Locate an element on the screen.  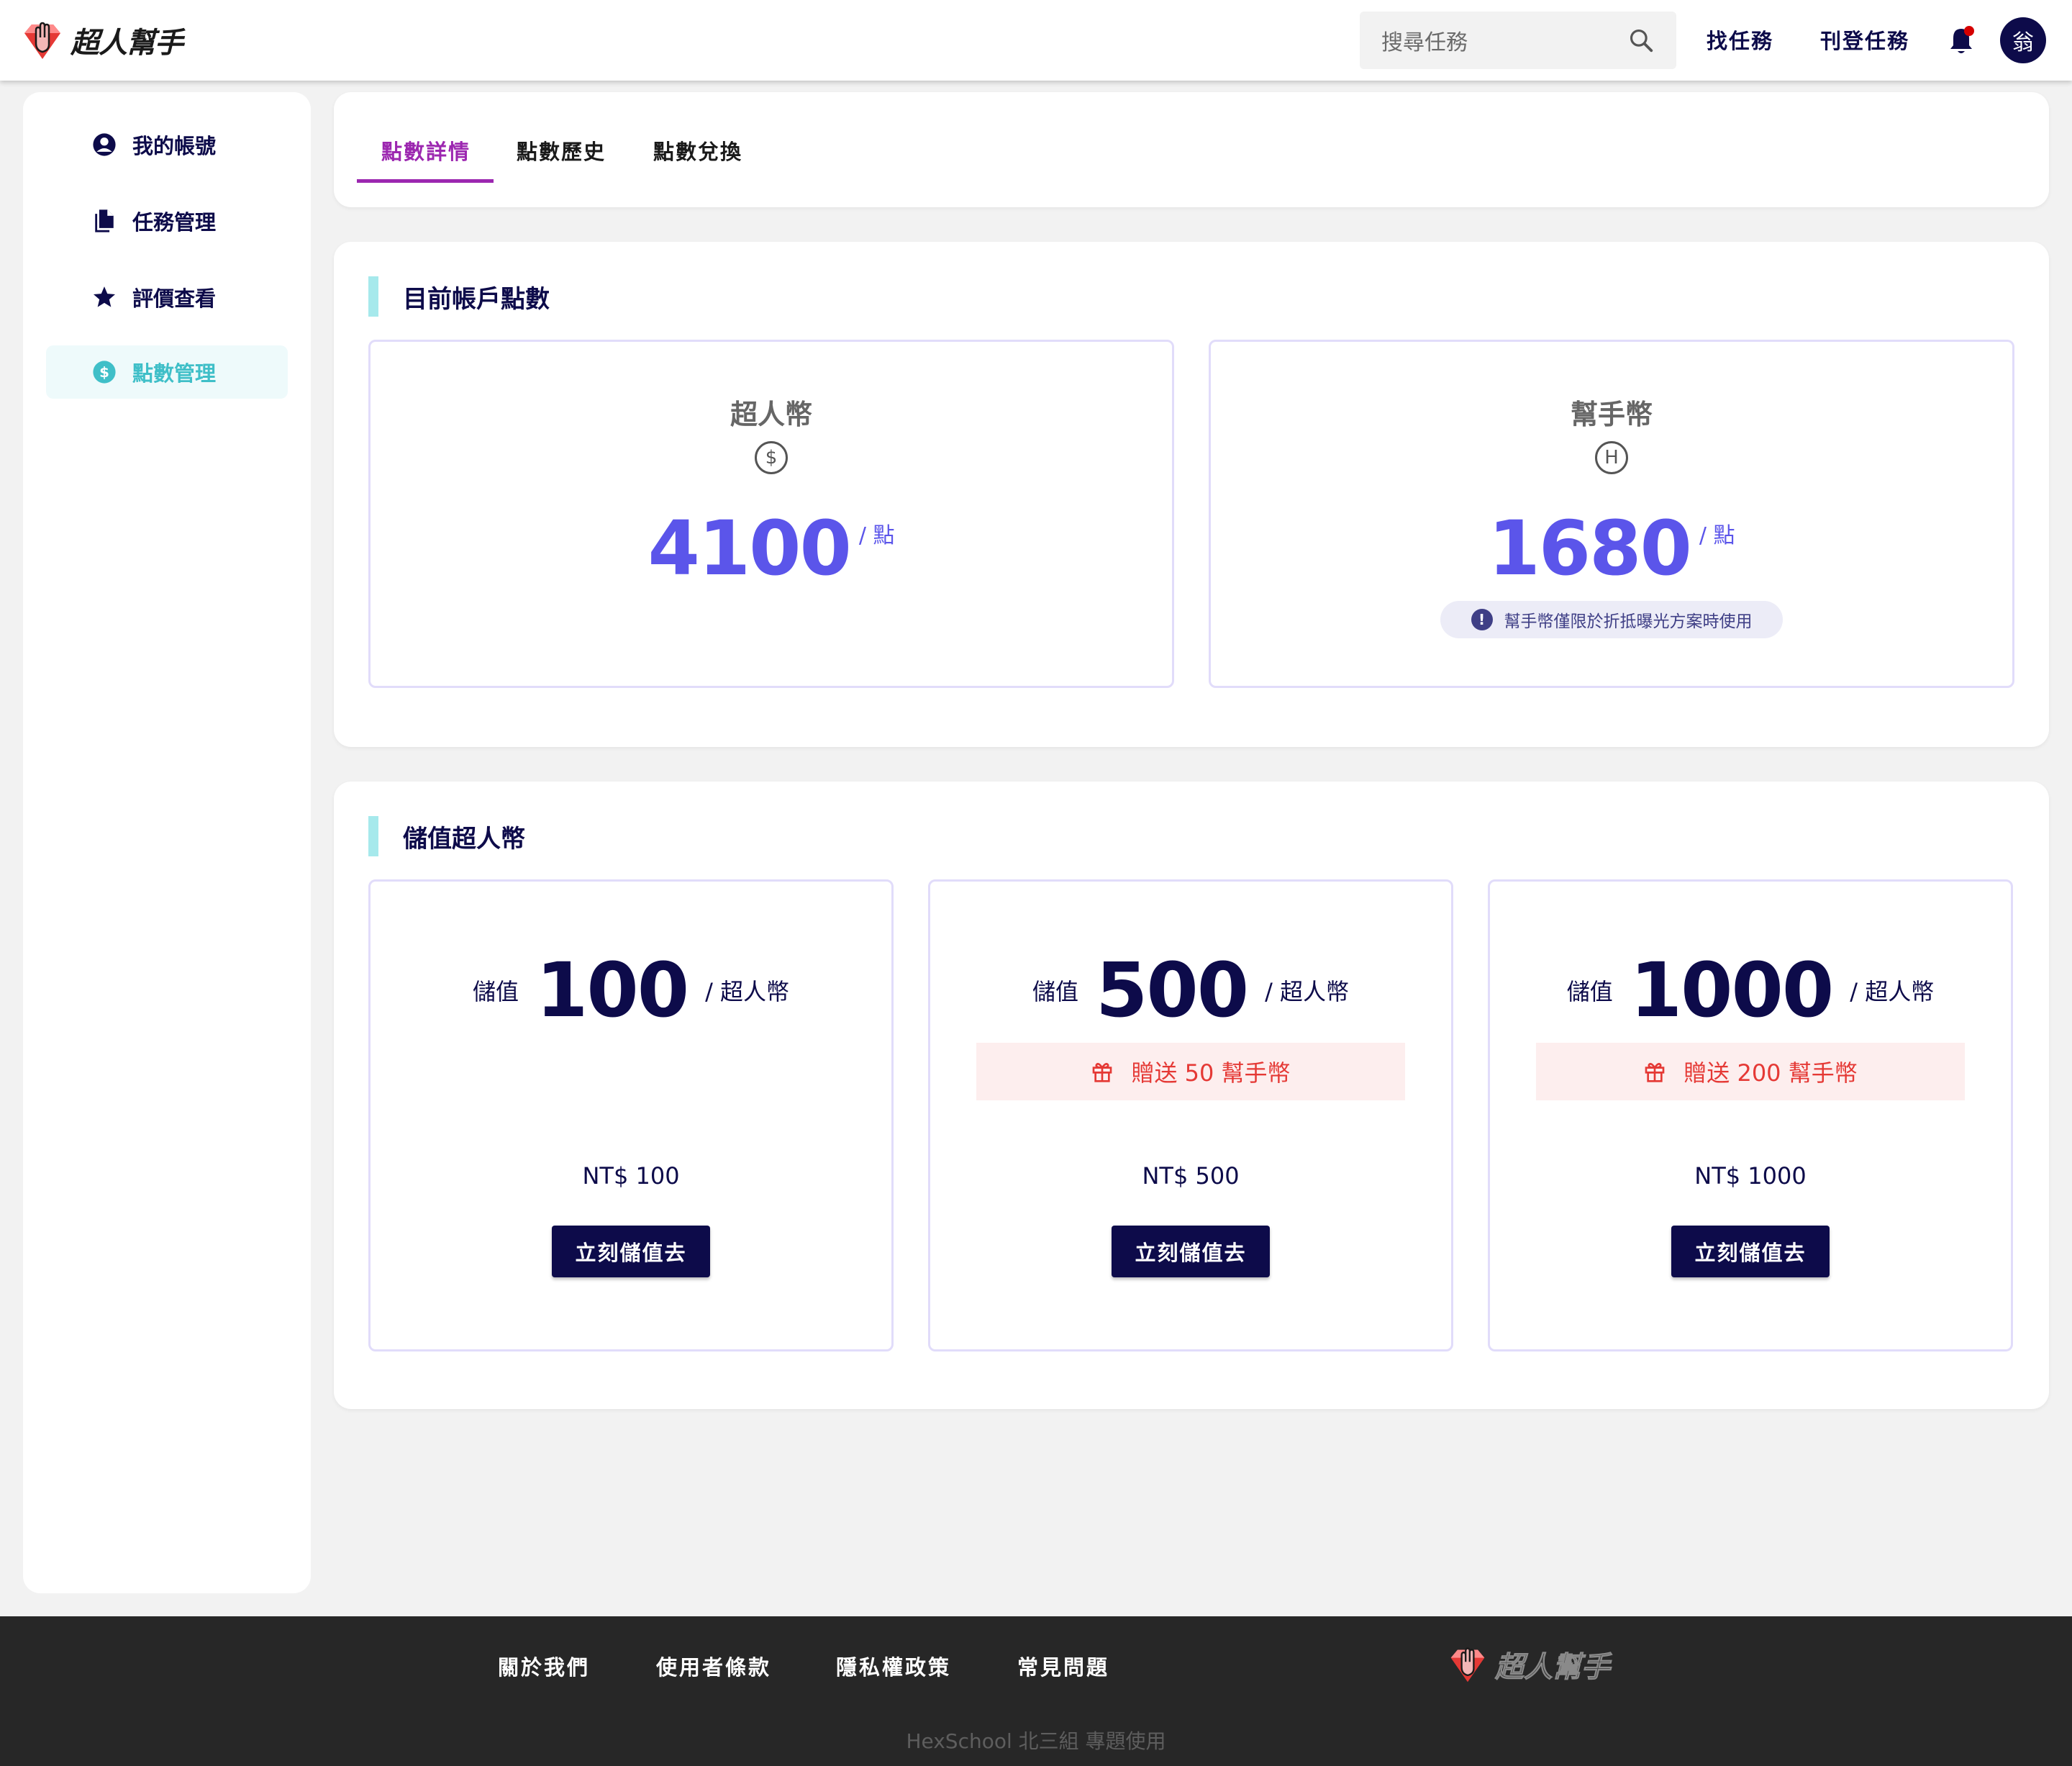
sidebar-item-tasks: 任務管理 is located at coordinates (167, 221).